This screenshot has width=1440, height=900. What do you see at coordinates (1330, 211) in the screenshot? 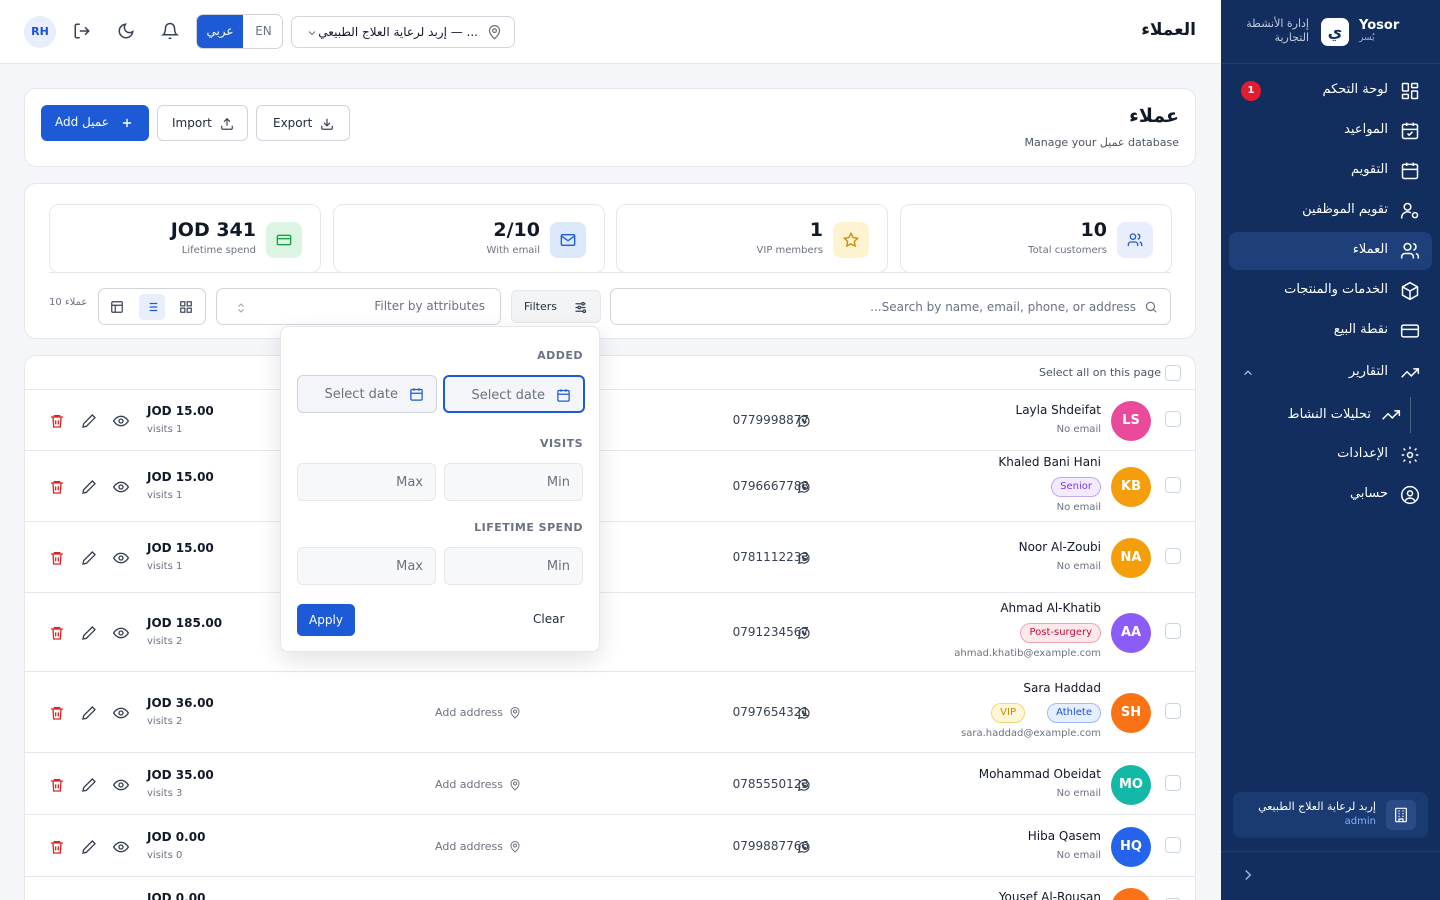
I see `sidebar-item-staff-calendar: تقويم الموظفين` at bounding box center [1330, 211].